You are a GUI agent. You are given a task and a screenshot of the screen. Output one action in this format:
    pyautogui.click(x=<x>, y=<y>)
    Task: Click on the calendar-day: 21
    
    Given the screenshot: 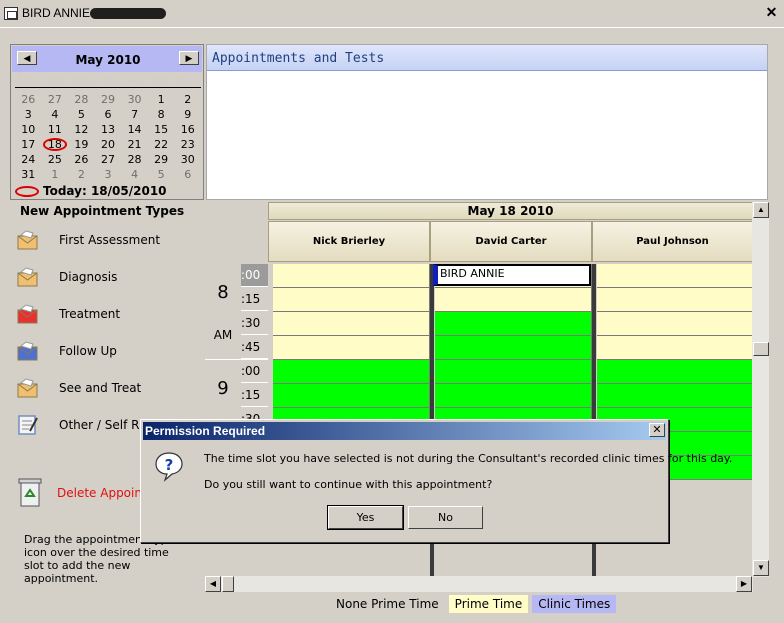 What is the action you would take?
    pyautogui.click(x=134, y=144)
    